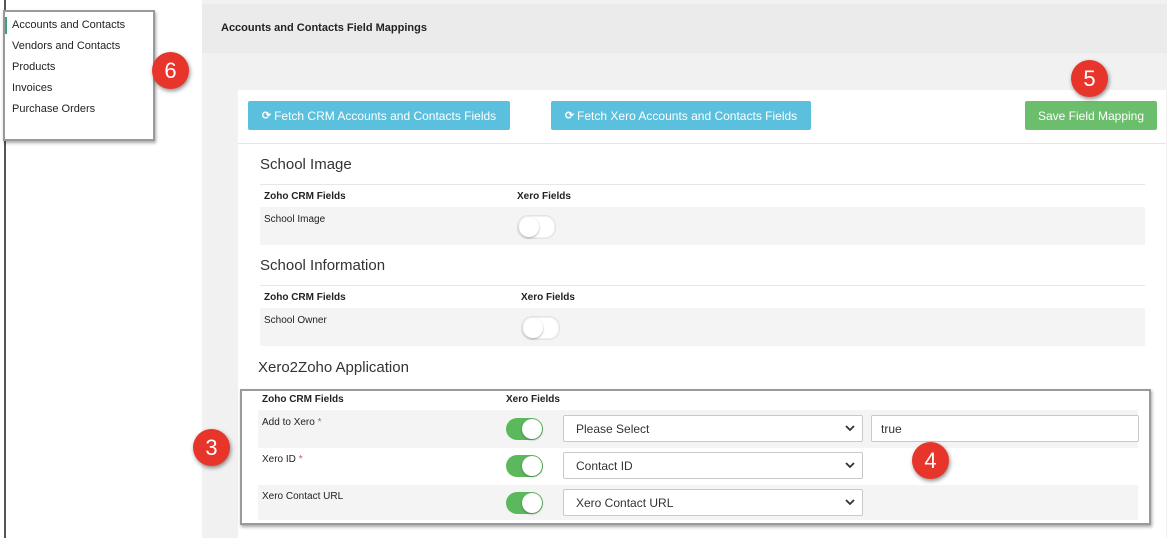 This screenshot has width=1167, height=538. What do you see at coordinates (1091, 115) in the screenshot?
I see `save-field-mapping-button: Save Field Mapping` at bounding box center [1091, 115].